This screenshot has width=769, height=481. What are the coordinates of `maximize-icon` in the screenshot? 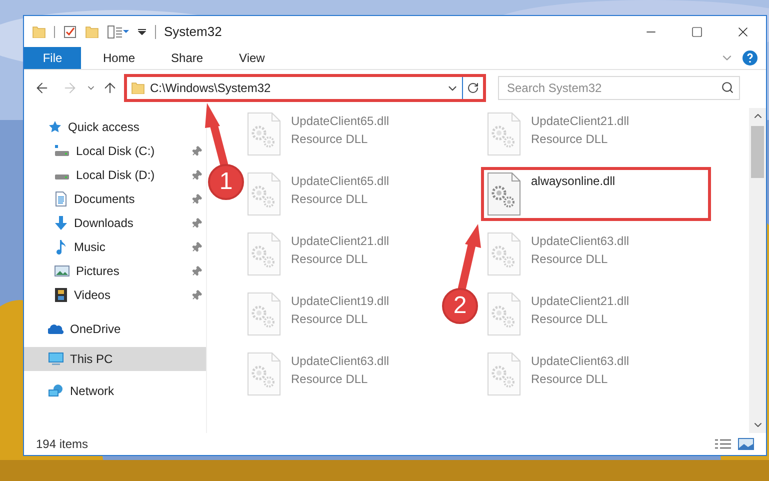 It's located at (697, 32).